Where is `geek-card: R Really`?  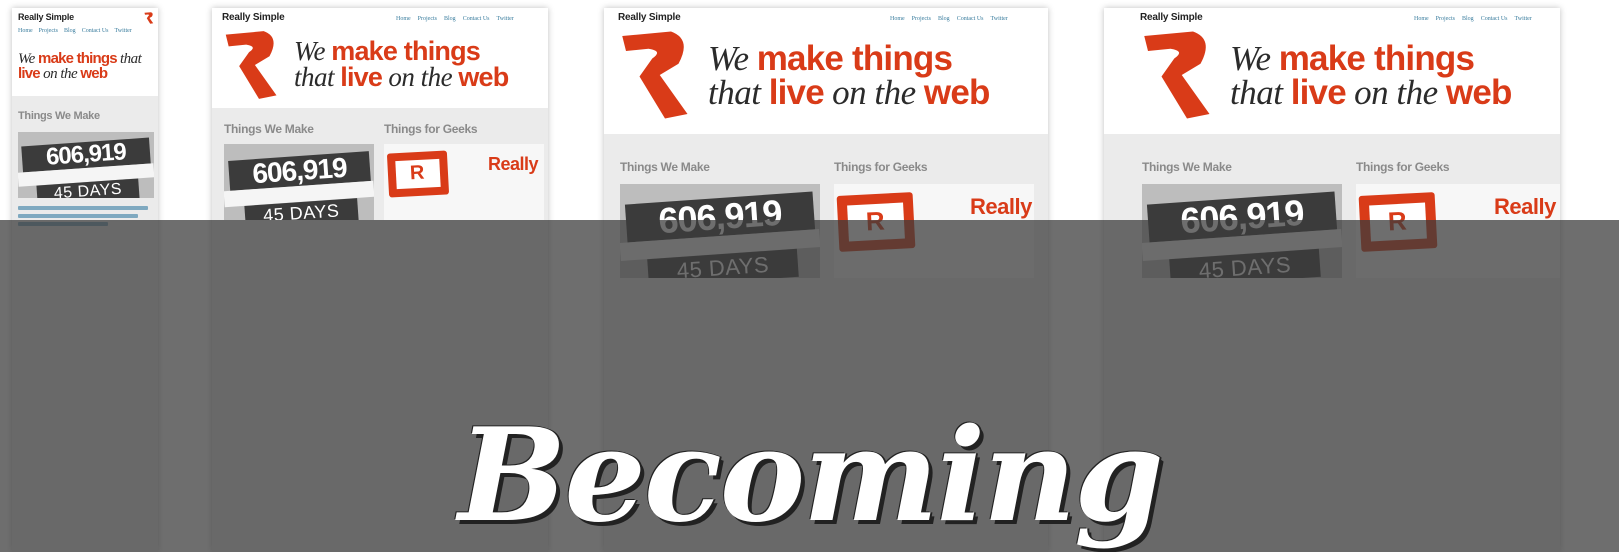
geek-card: R Really is located at coordinates (464, 182).